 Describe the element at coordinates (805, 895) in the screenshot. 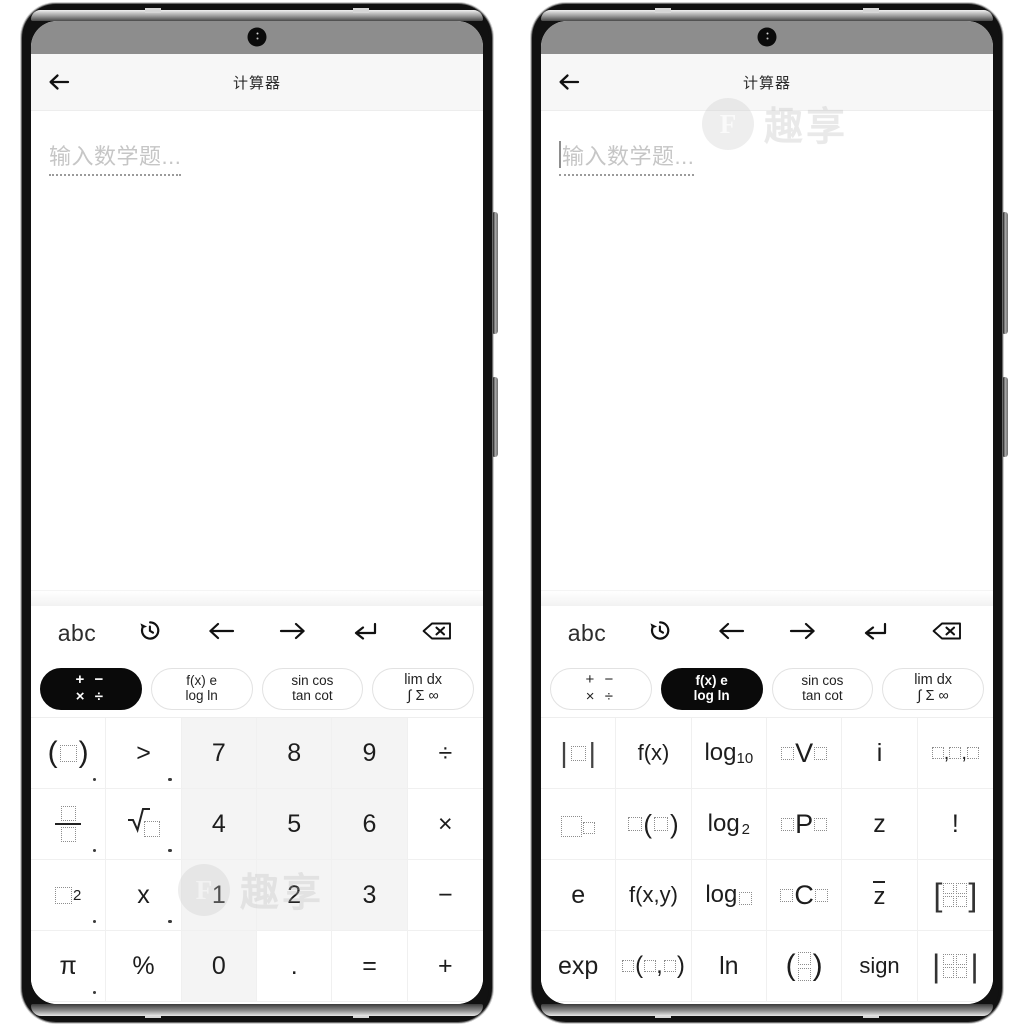

I see `key-c: C` at that location.